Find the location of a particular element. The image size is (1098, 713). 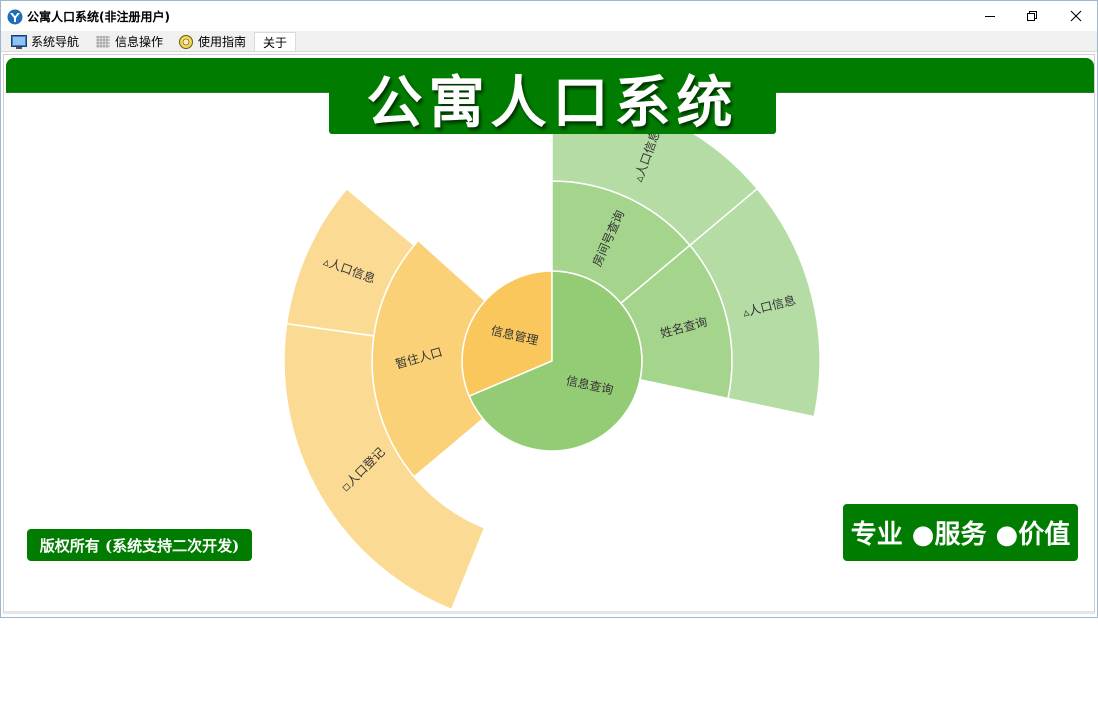

monitor-icon is located at coordinates (19, 41).